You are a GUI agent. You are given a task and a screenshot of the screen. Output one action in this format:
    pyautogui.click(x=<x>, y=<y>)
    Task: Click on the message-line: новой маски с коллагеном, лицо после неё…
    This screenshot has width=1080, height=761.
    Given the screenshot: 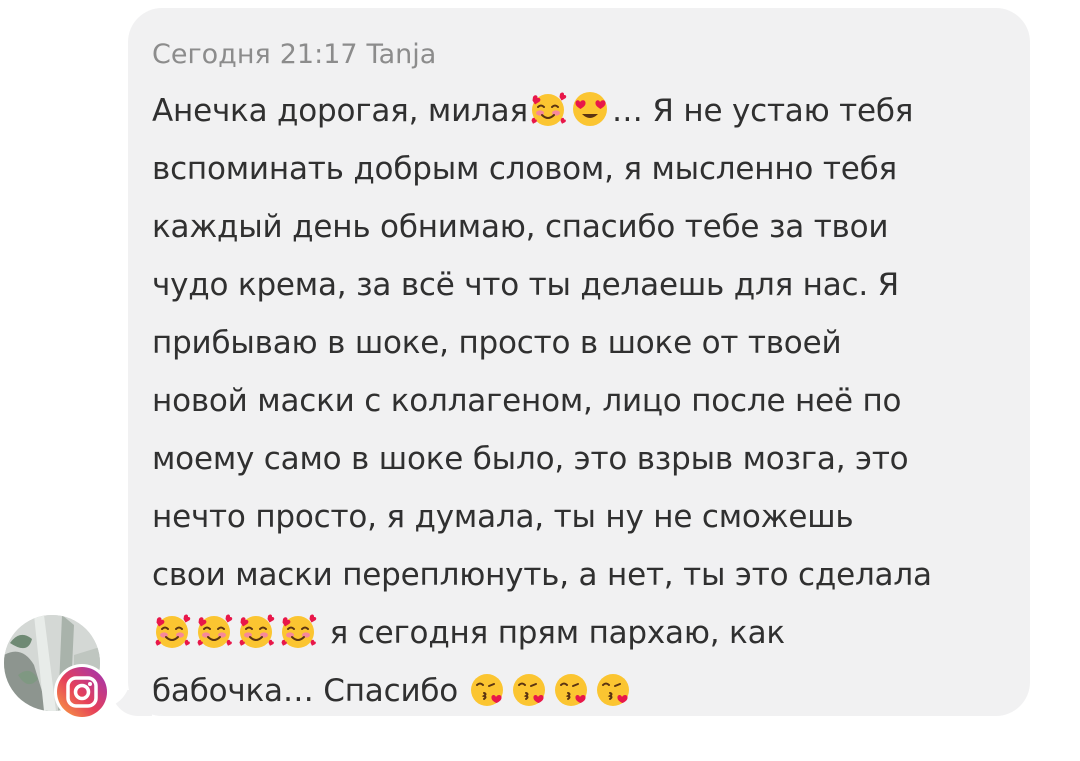 What is the action you would take?
    pyautogui.click(x=527, y=401)
    